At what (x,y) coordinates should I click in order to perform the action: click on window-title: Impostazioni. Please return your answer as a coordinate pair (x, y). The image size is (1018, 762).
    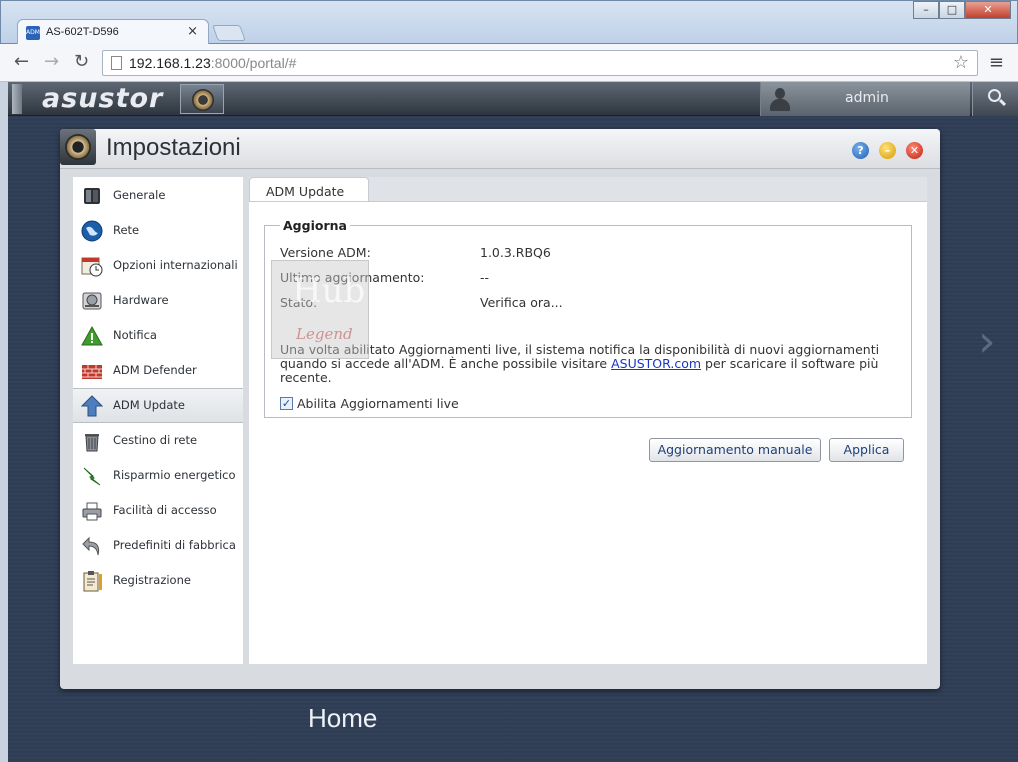
    Looking at the image, I should click on (173, 147).